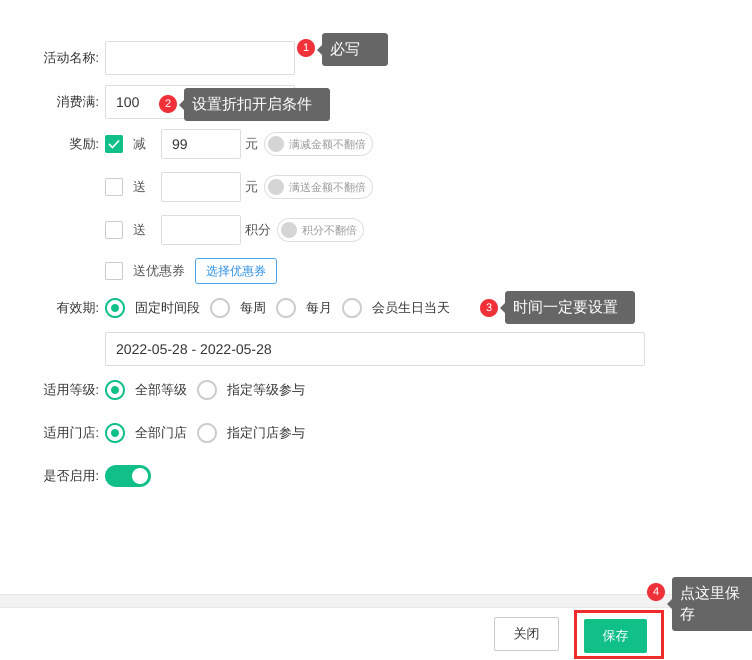  Describe the element at coordinates (306, 48) in the screenshot. I see `number-badge: 1` at that location.